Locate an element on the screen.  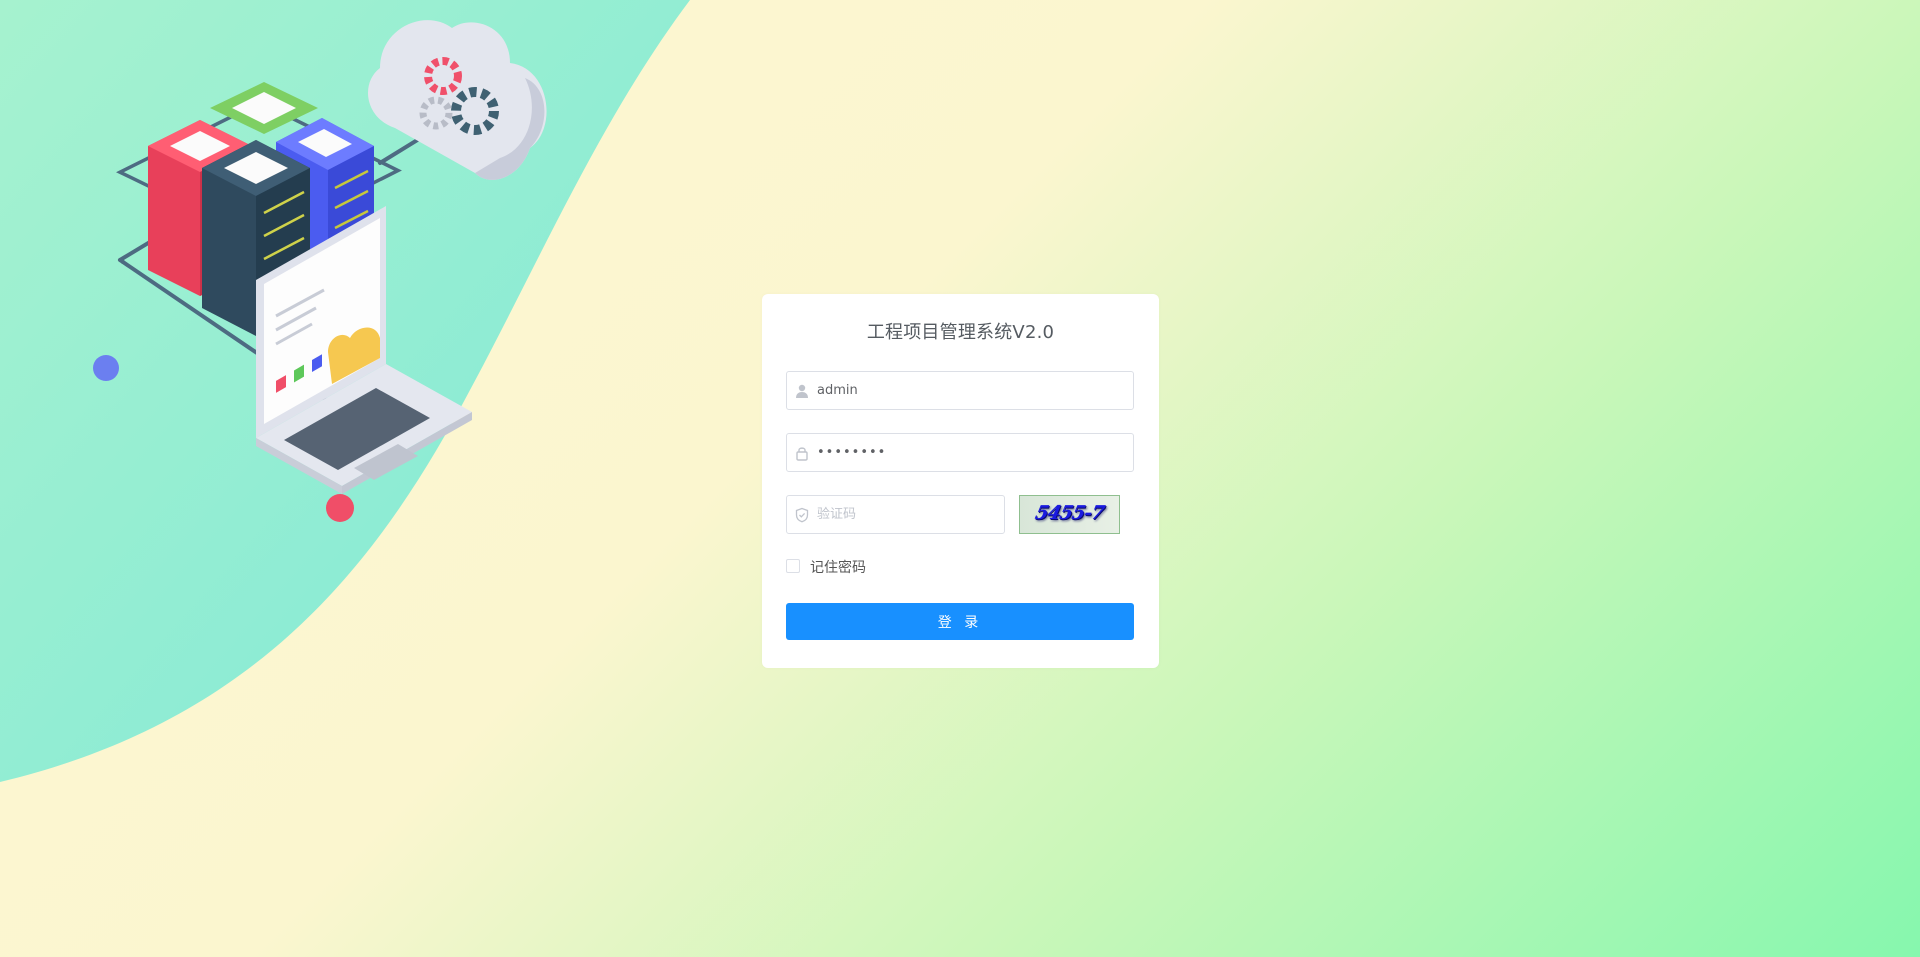
login-card: 工程项目管理系统V2.0 5455-7 记住密码 登 录 is located at coordinates (960, 481).